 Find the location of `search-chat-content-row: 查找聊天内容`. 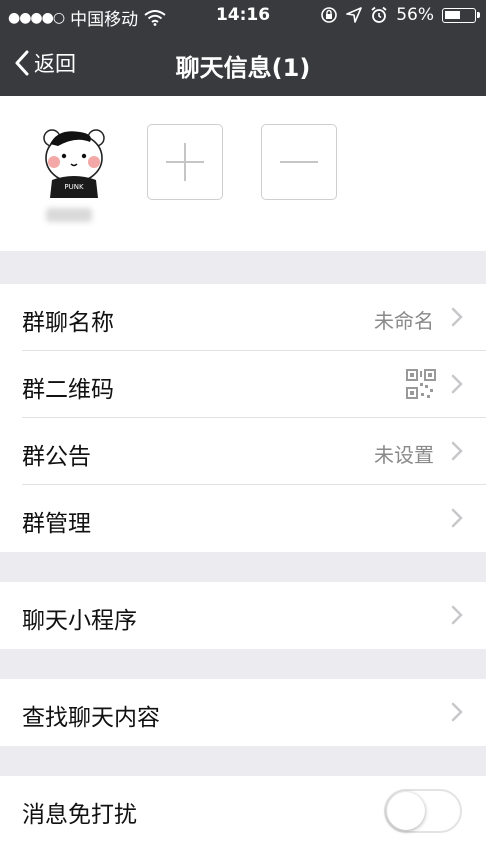

search-chat-content-row: 查找聊天内容 is located at coordinates (254, 712).